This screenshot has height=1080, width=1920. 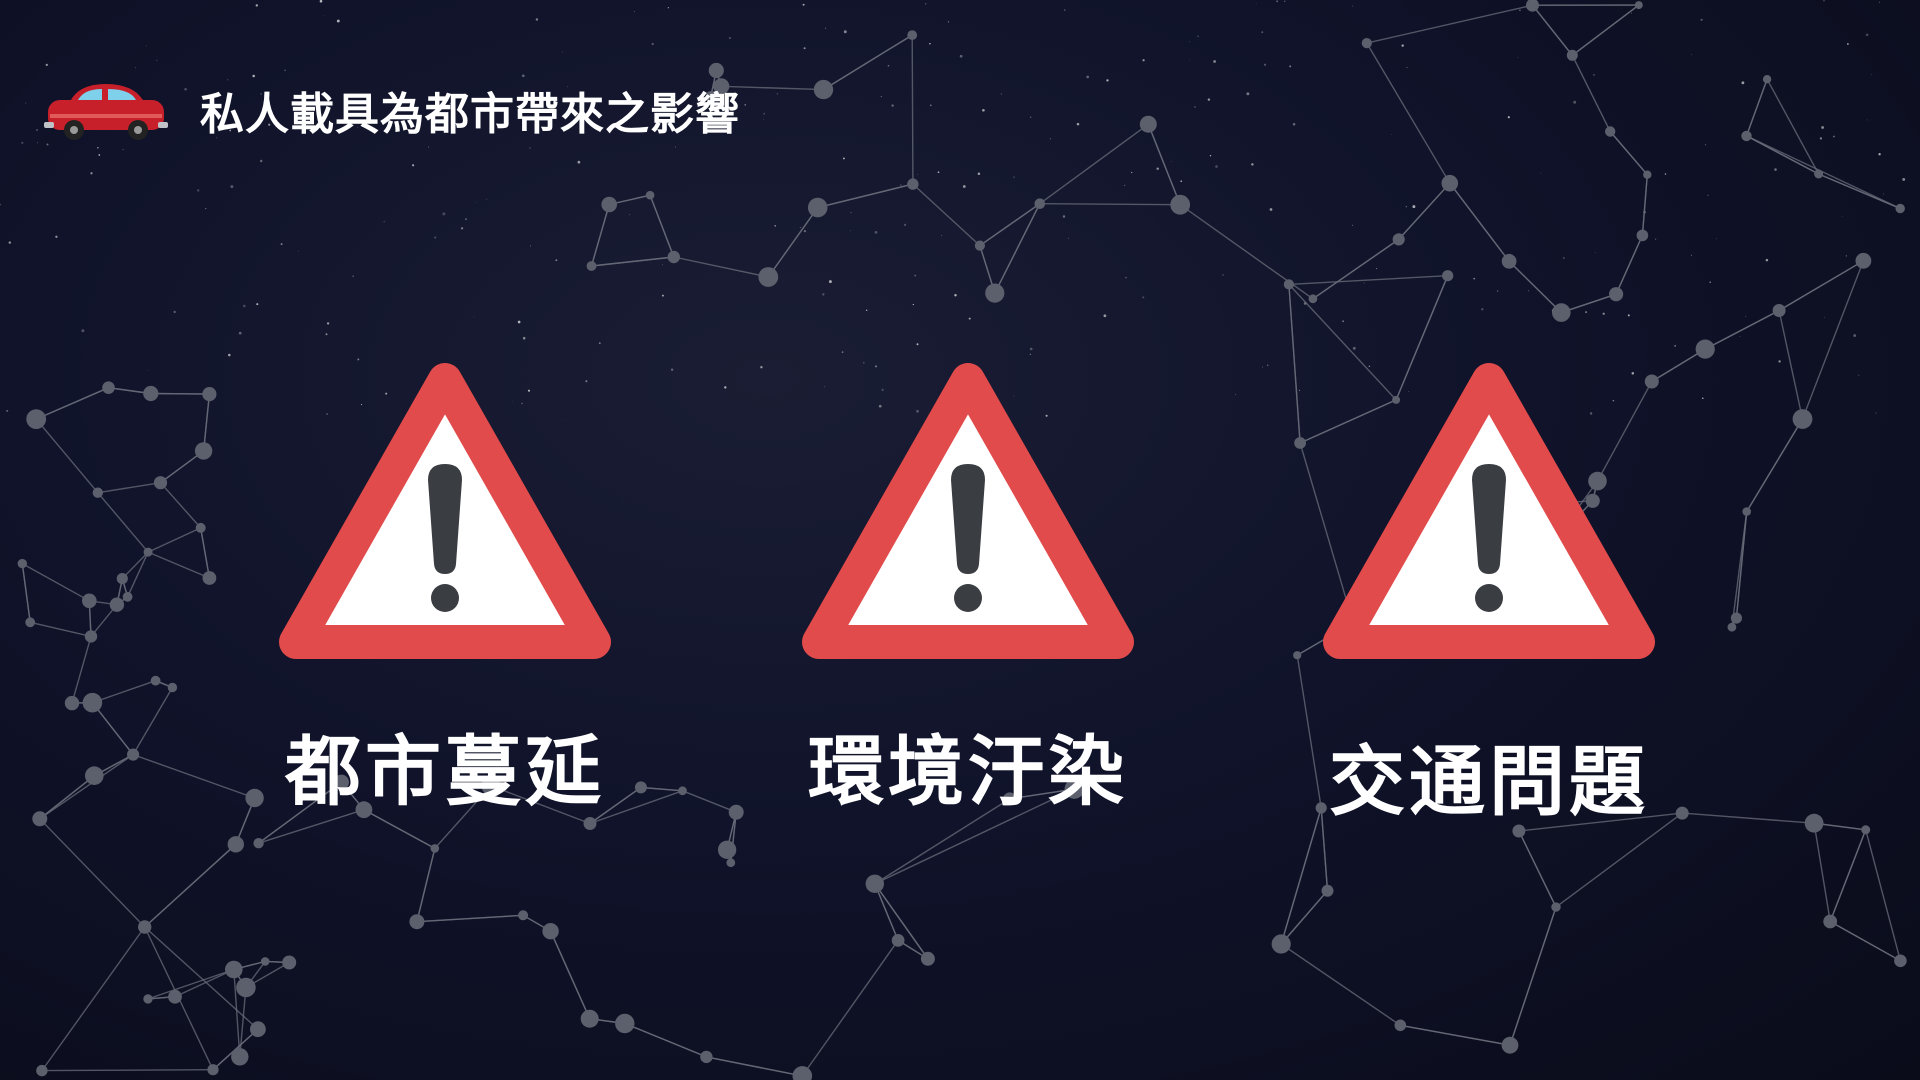 I want to click on slide-header: 私人載具為都市帶來之影響, so click(x=391, y=110).